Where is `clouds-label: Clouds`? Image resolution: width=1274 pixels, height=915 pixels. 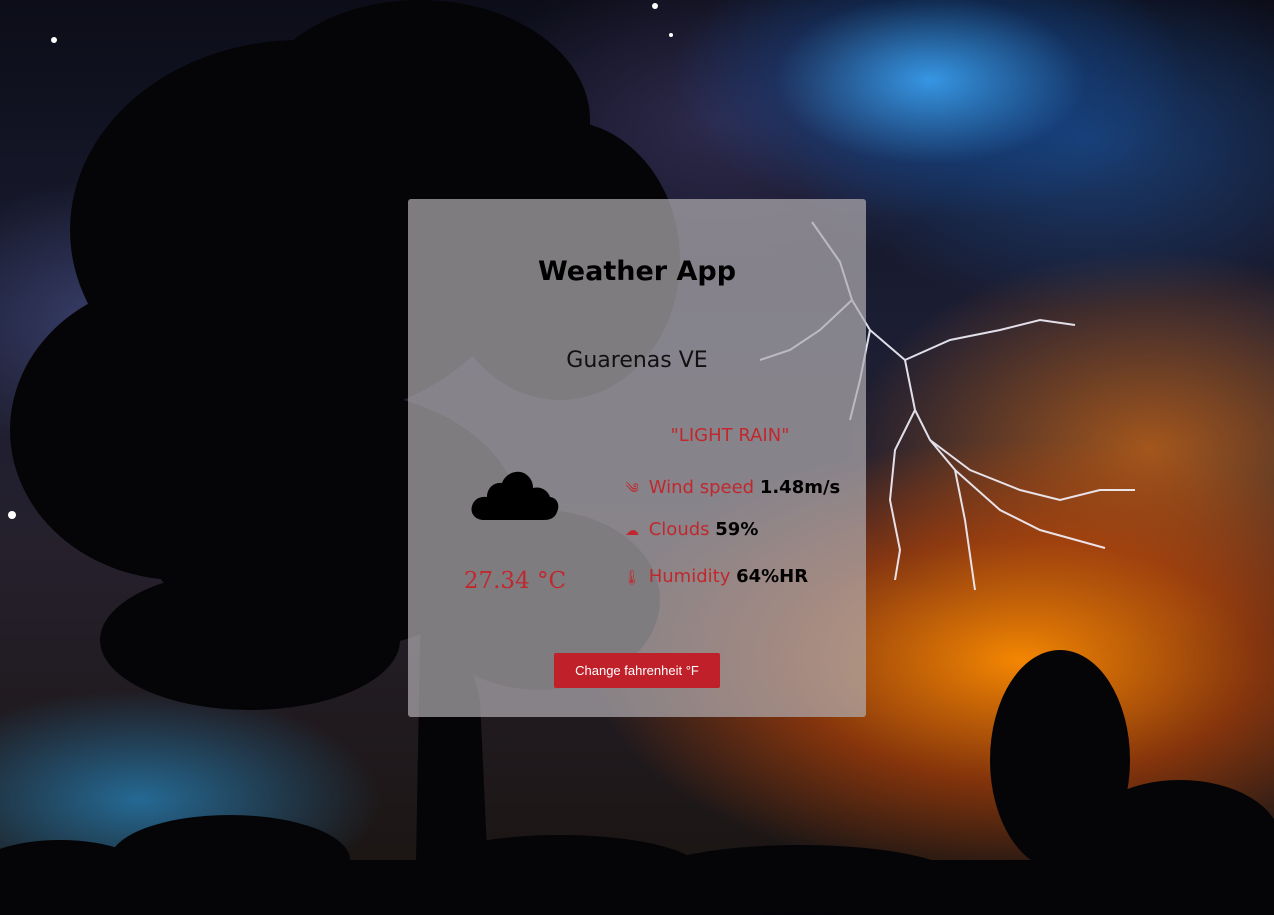 clouds-label: Clouds is located at coordinates (679, 529).